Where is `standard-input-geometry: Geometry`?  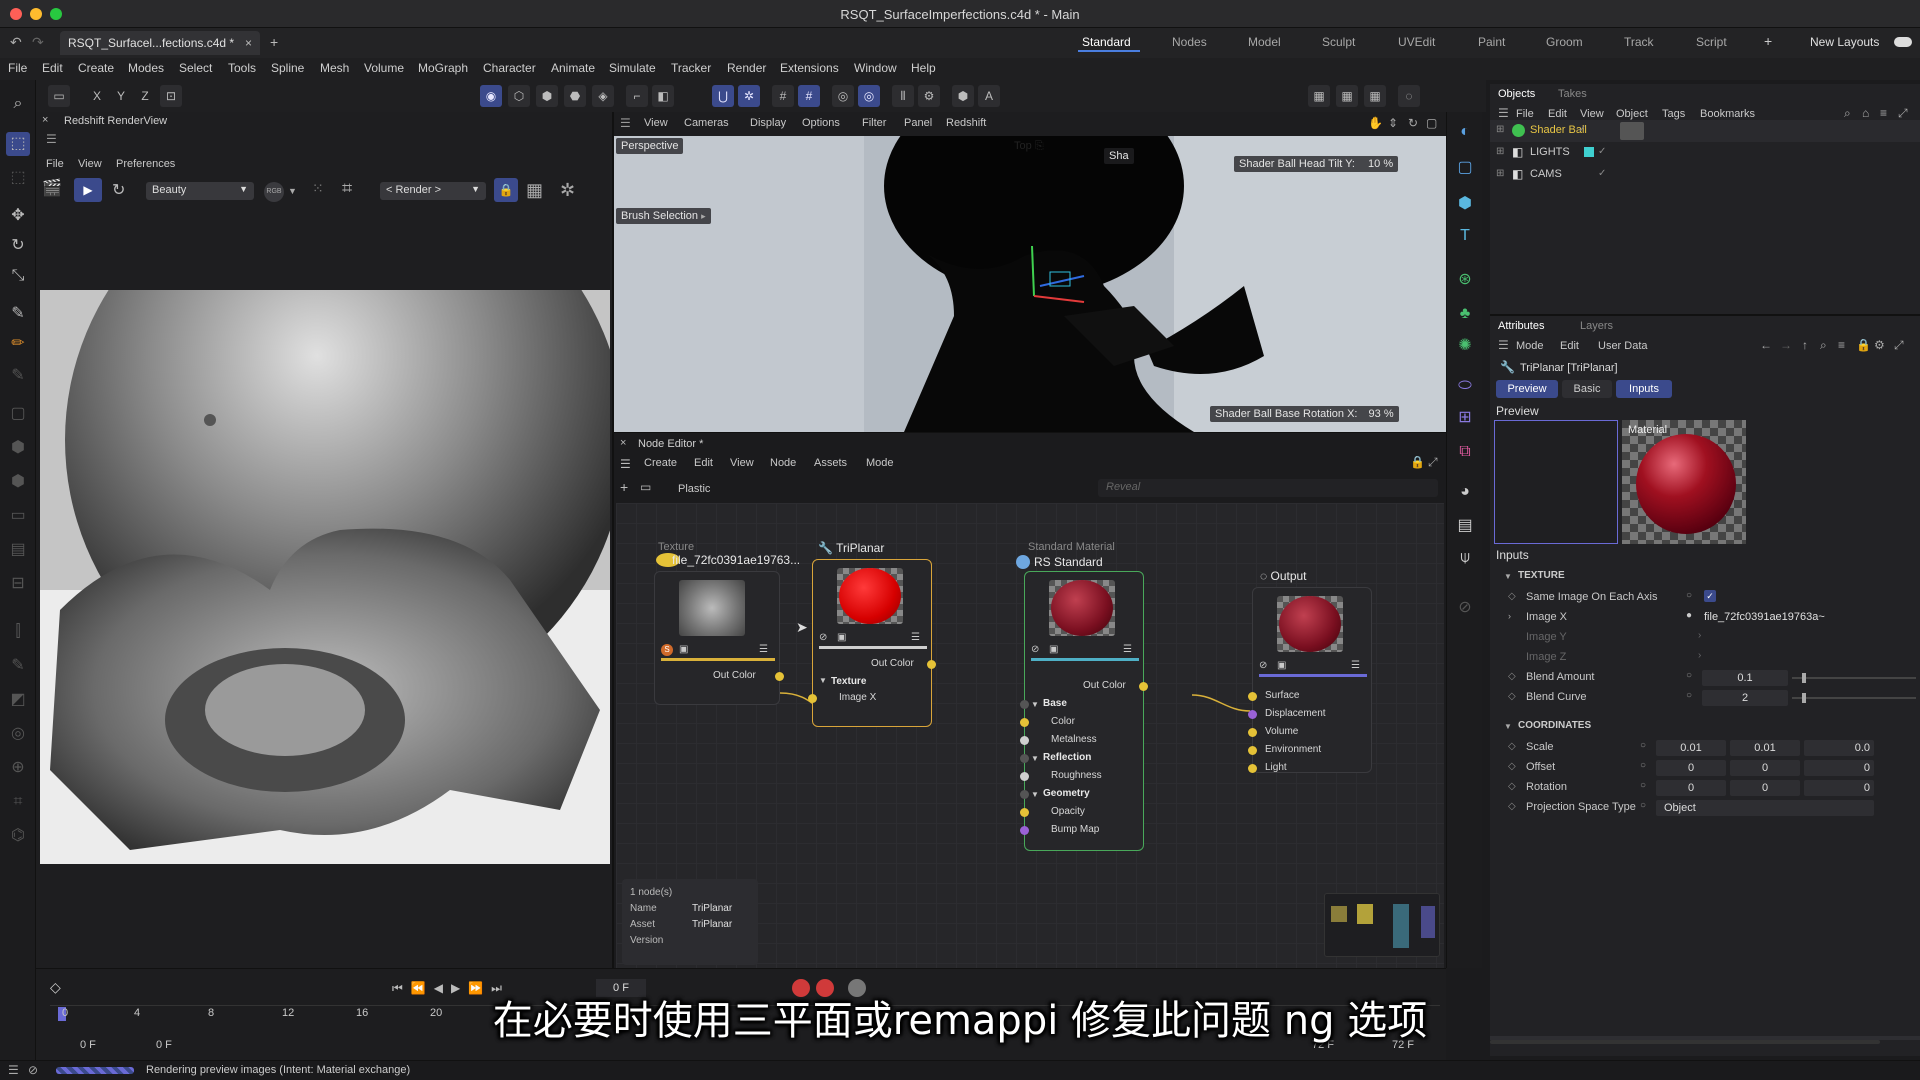 standard-input-geometry: Geometry is located at coordinates (1066, 793).